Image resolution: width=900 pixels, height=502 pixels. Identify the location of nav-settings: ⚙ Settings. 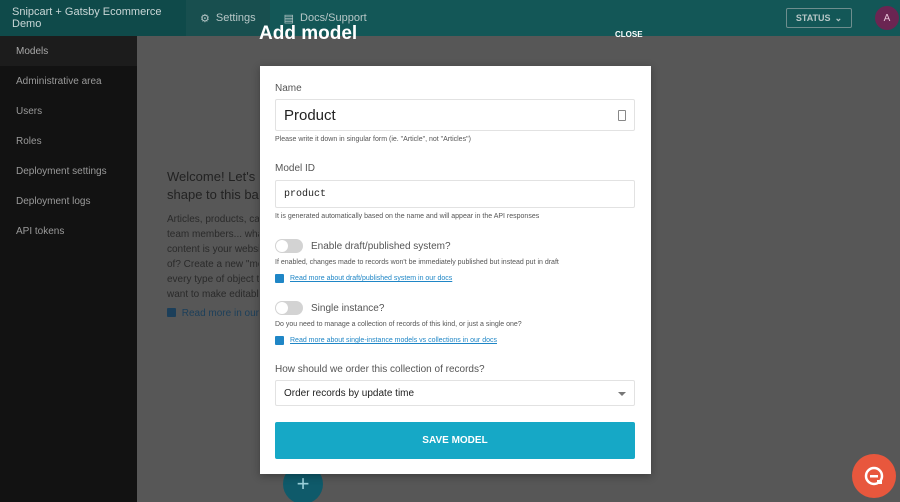
(228, 18).